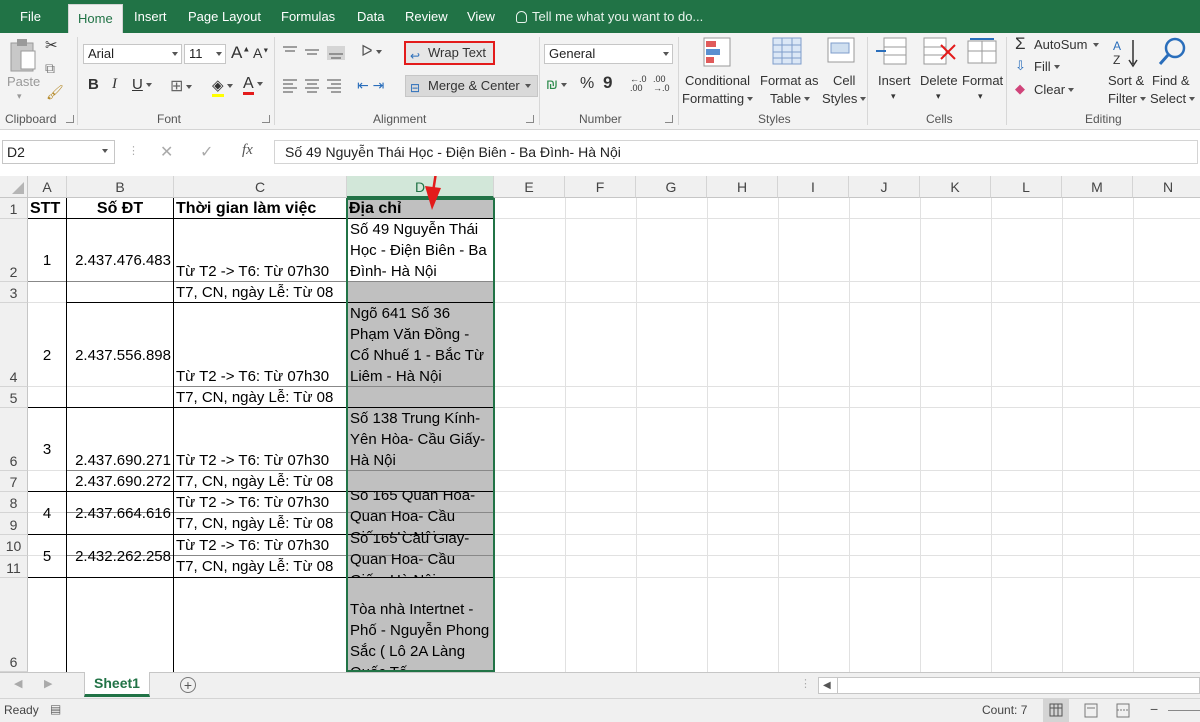 This screenshot has width=1200, height=722. I want to click on decrease-font-icon: A▼, so click(261, 53).